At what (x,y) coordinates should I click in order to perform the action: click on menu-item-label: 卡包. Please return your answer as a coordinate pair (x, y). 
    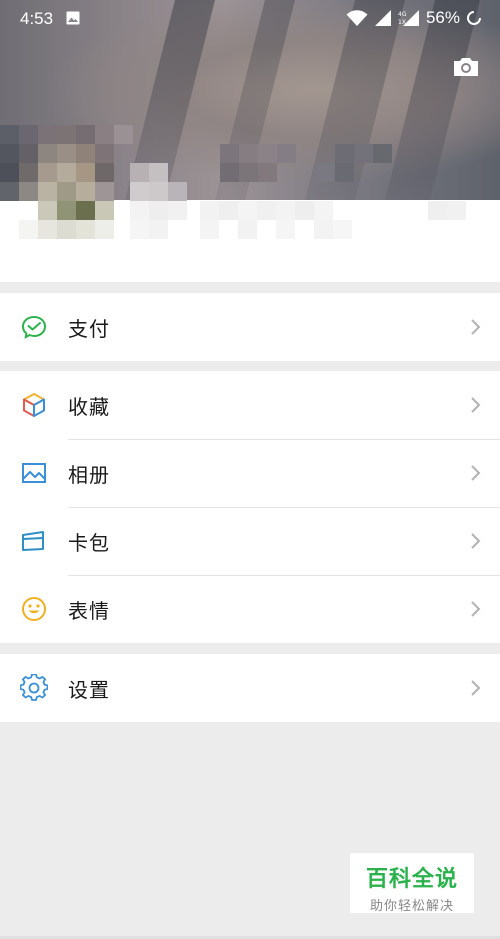
    Looking at the image, I should click on (89, 542).